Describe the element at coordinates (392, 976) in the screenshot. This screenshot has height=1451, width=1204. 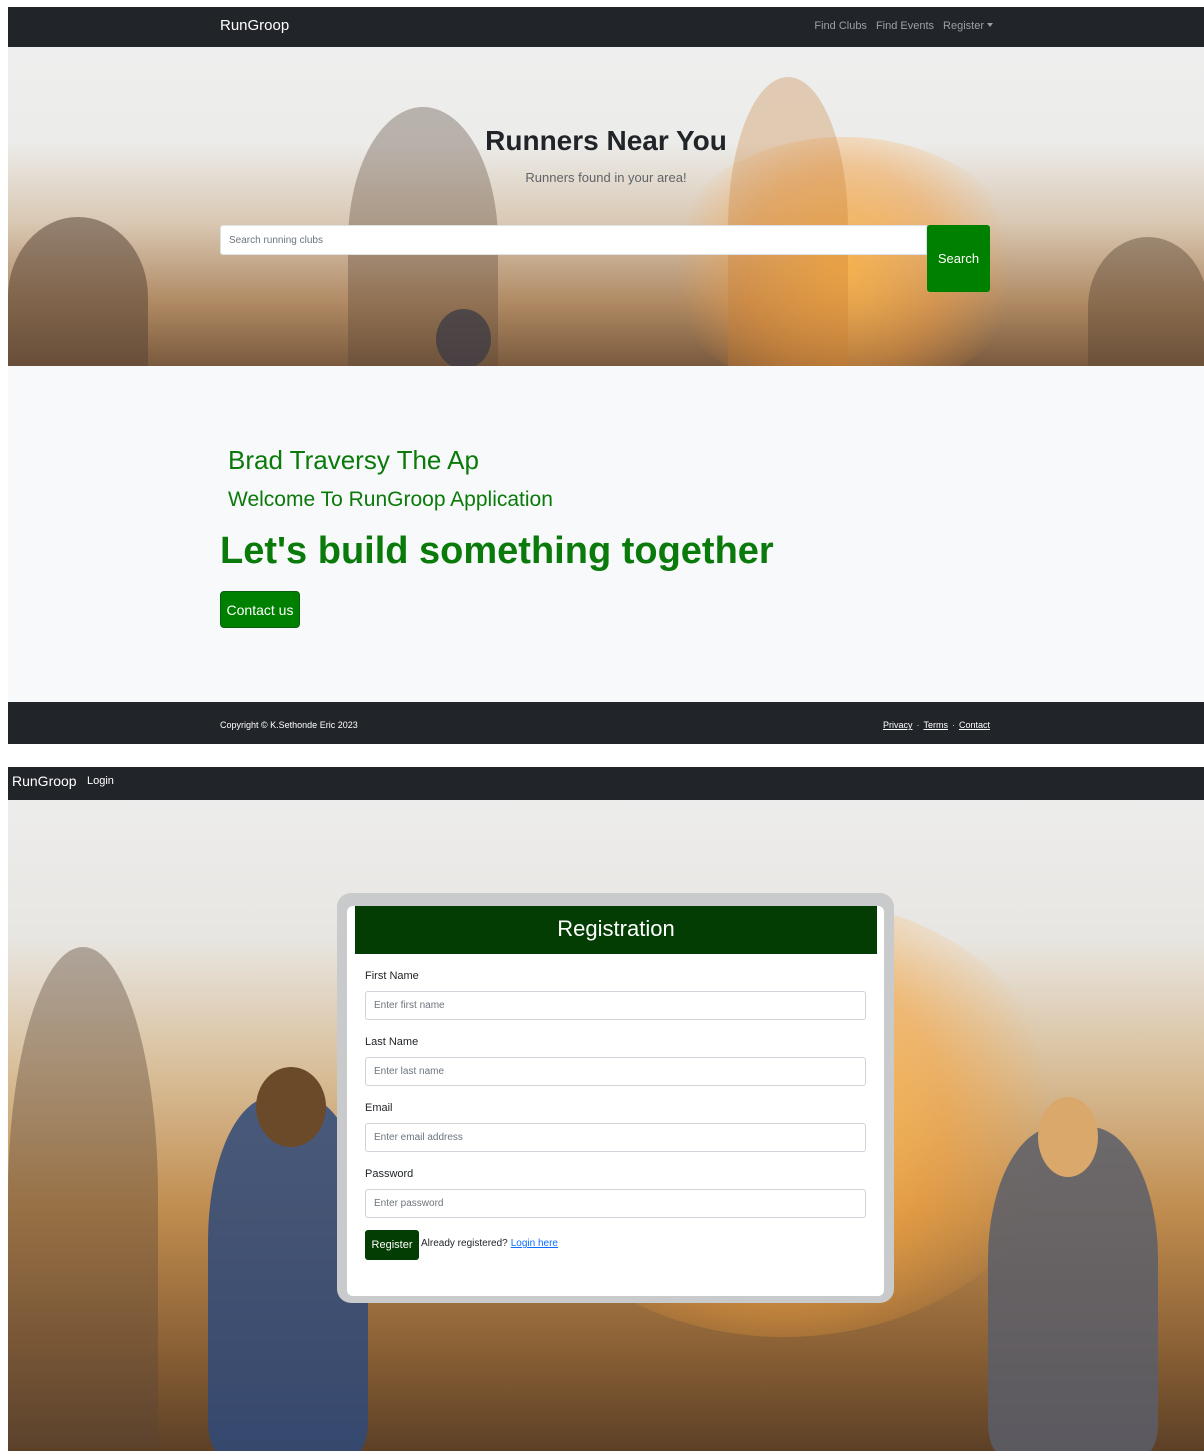
I see `first-name-label: First Name` at that location.